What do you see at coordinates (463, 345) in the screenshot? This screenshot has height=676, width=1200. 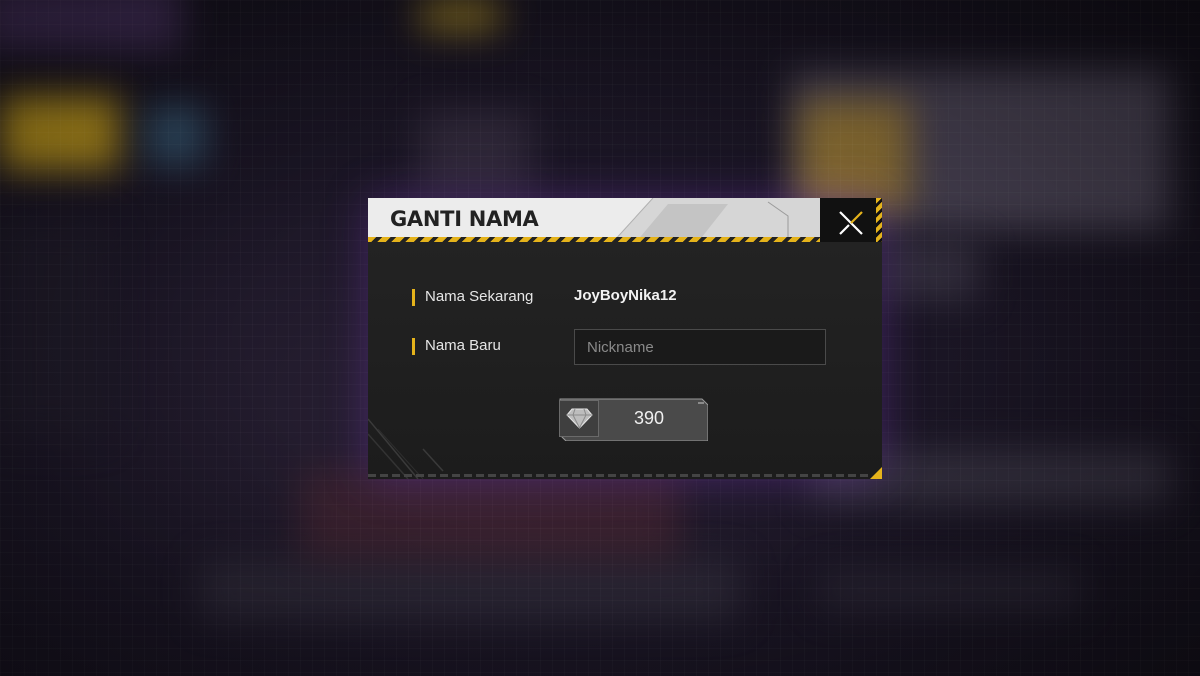 I see `new-name-label: Nama Baru` at bounding box center [463, 345].